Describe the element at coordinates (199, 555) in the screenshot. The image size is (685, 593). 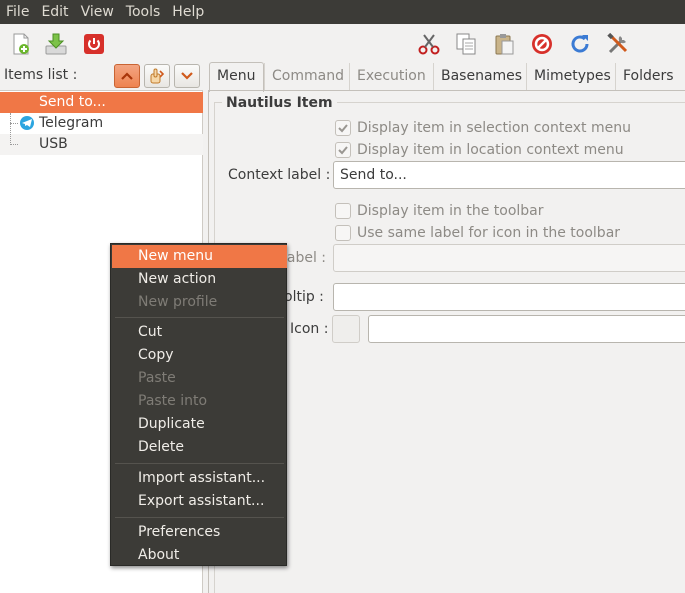
I see `ctx-about: About` at that location.